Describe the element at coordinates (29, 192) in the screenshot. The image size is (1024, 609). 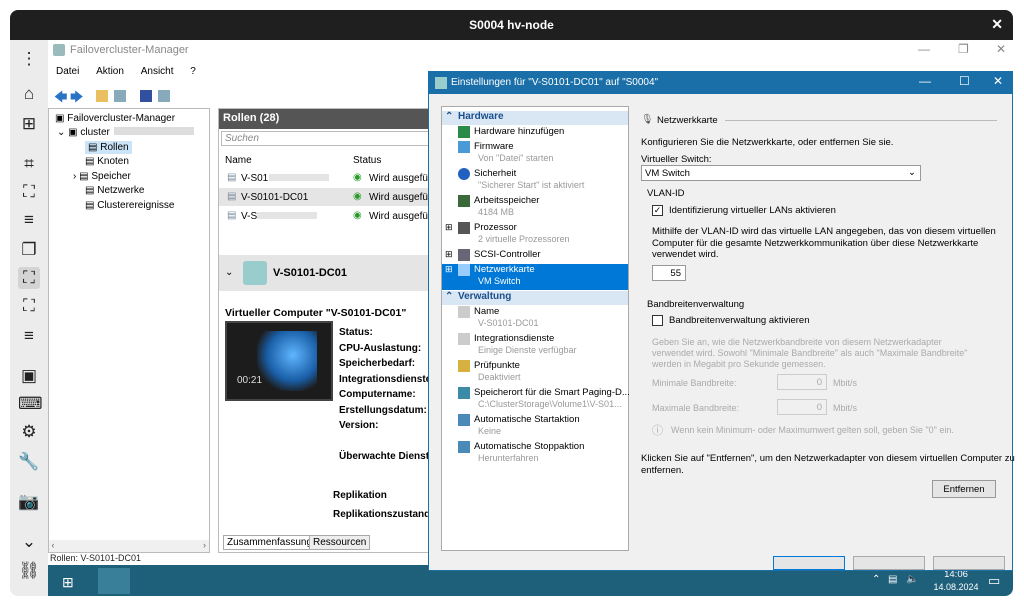
I see `fullscreen-icon: ⛶` at that location.